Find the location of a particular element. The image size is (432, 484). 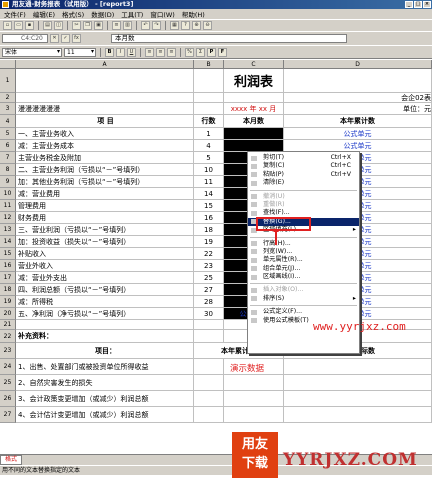

cell-b: 11 is located at coordinates (209, 181).